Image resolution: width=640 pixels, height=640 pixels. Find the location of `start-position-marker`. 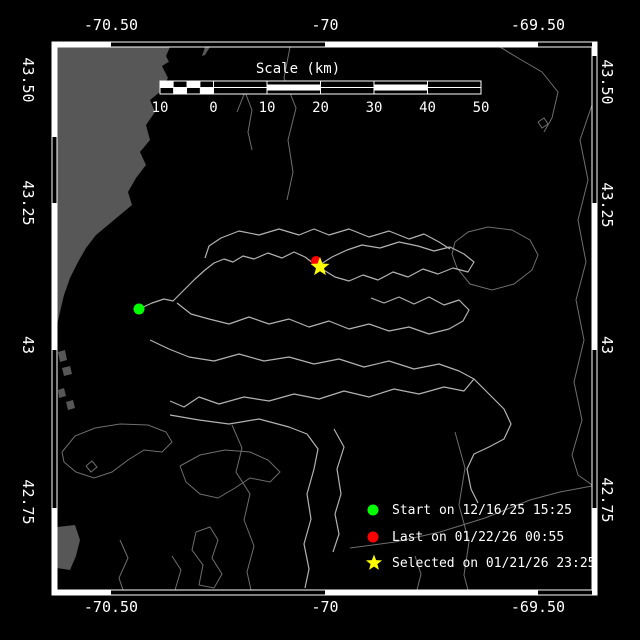

start-position-marker is located at coordinates (139, 309).